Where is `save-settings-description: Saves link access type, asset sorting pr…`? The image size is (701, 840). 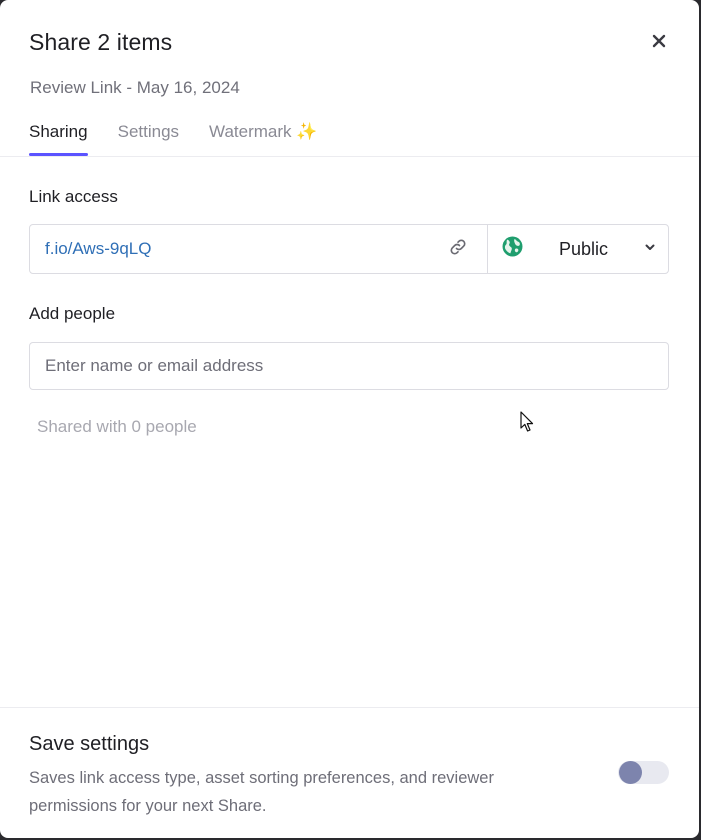
save-settings-description: Saves link access type, asset sorting pr… is located at coordinates (261, 792).